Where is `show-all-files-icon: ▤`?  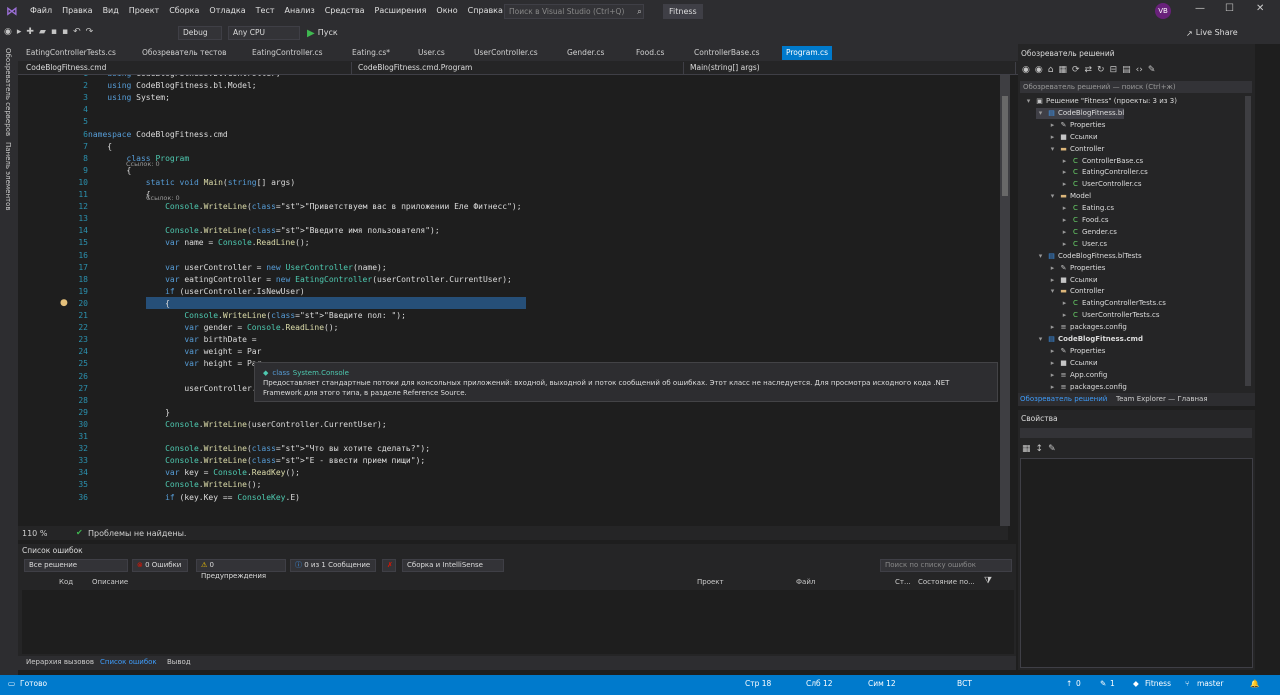 show-all-files-icon: ▤ is located at coordinates (1126, 70).